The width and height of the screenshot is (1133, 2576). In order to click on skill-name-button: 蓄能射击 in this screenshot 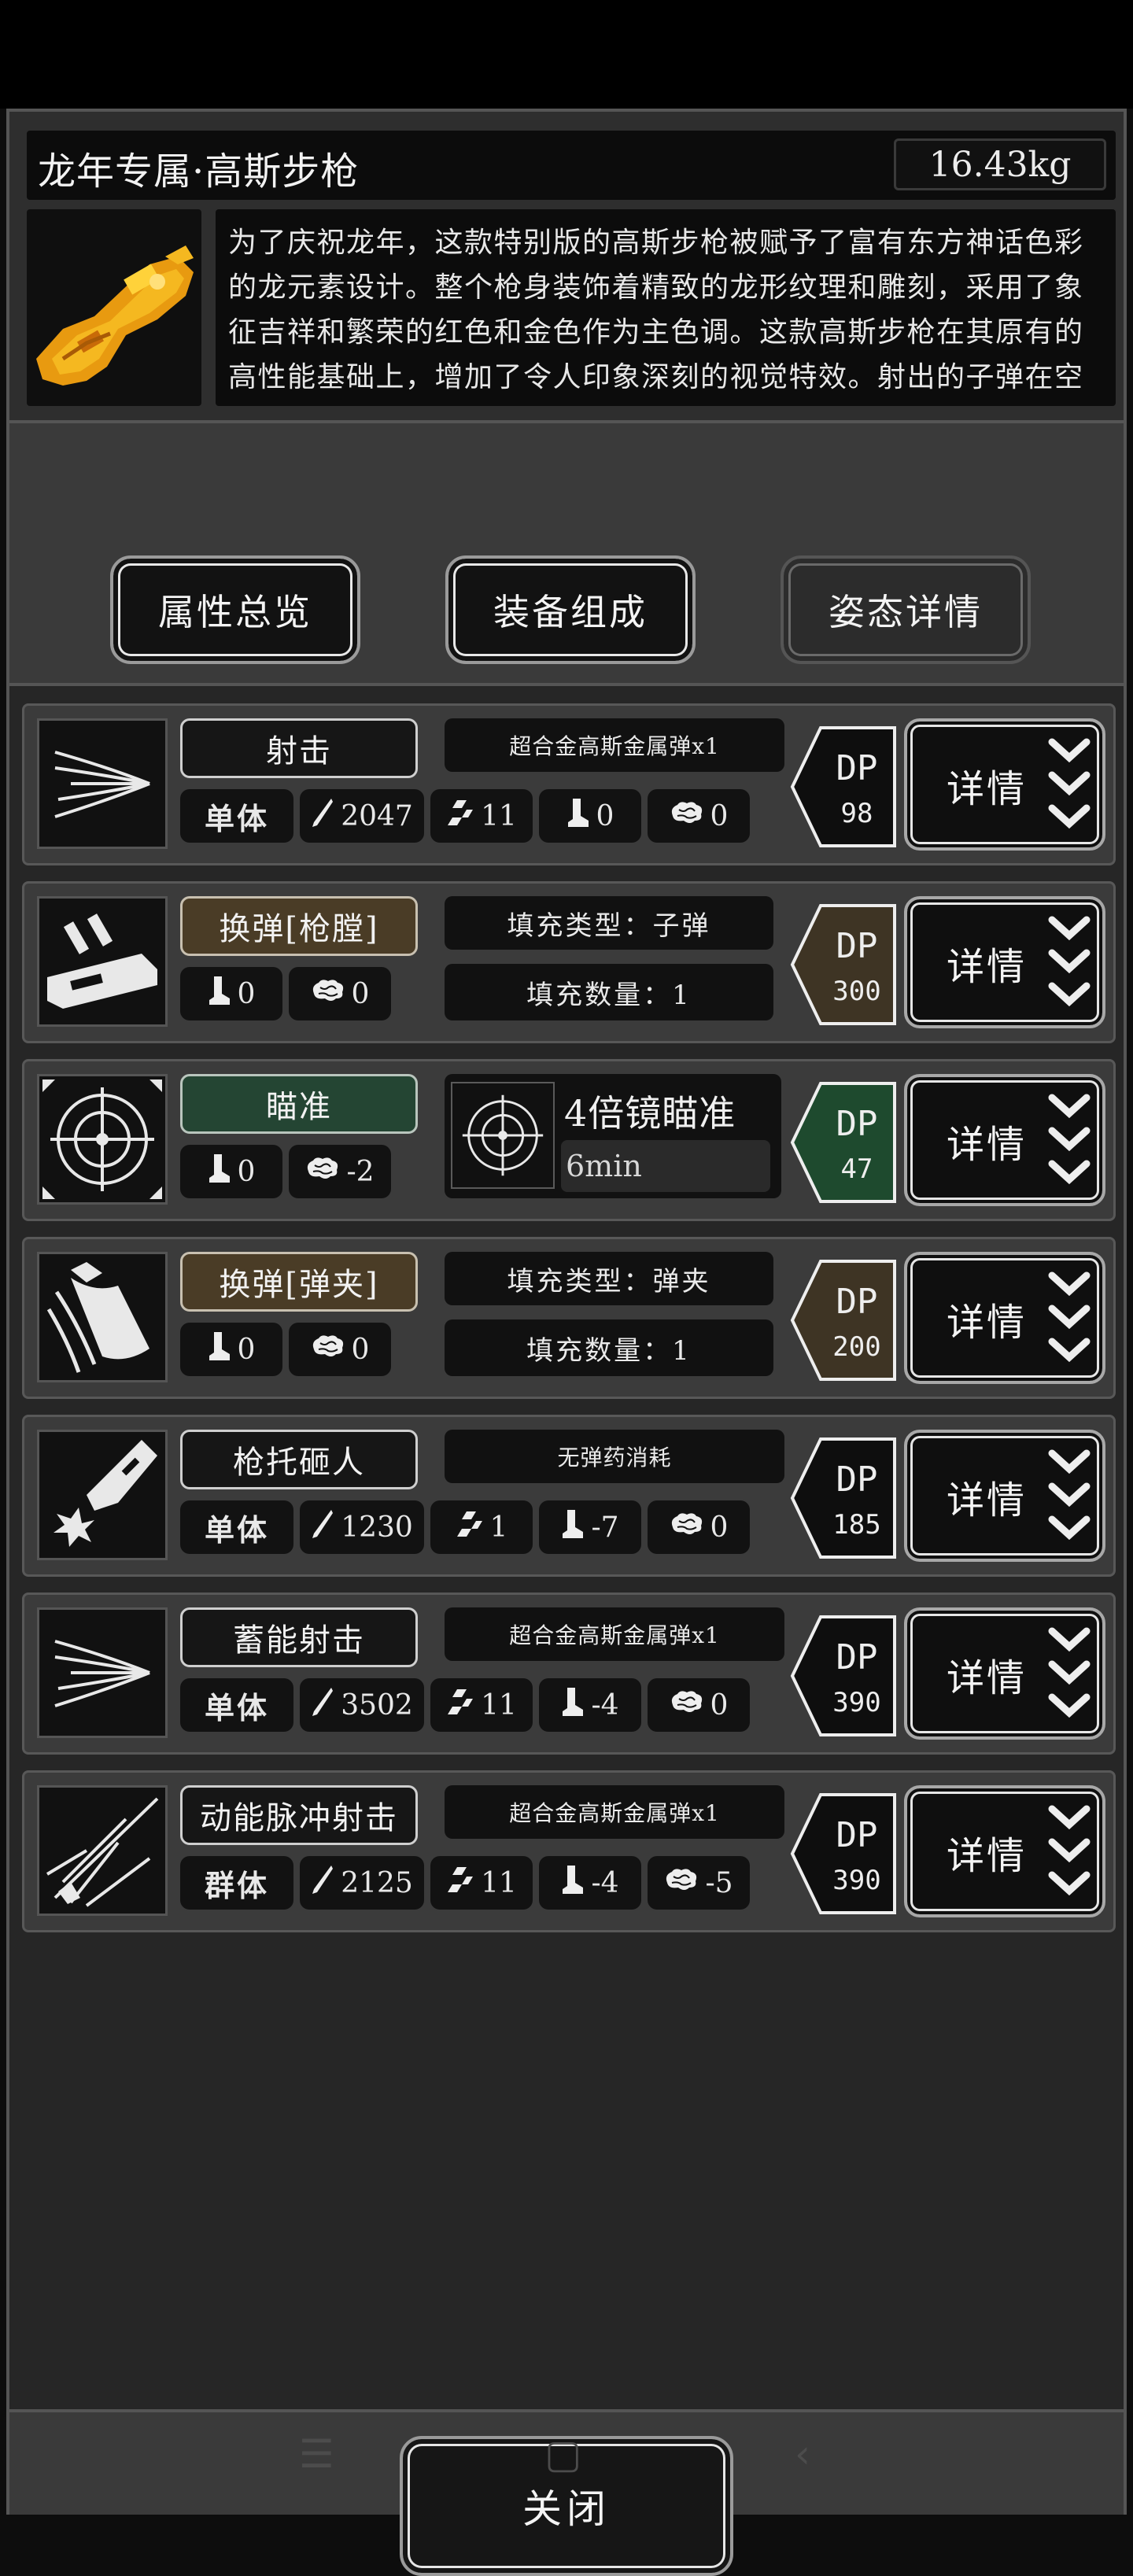, I will do `click(299, 1637)`.